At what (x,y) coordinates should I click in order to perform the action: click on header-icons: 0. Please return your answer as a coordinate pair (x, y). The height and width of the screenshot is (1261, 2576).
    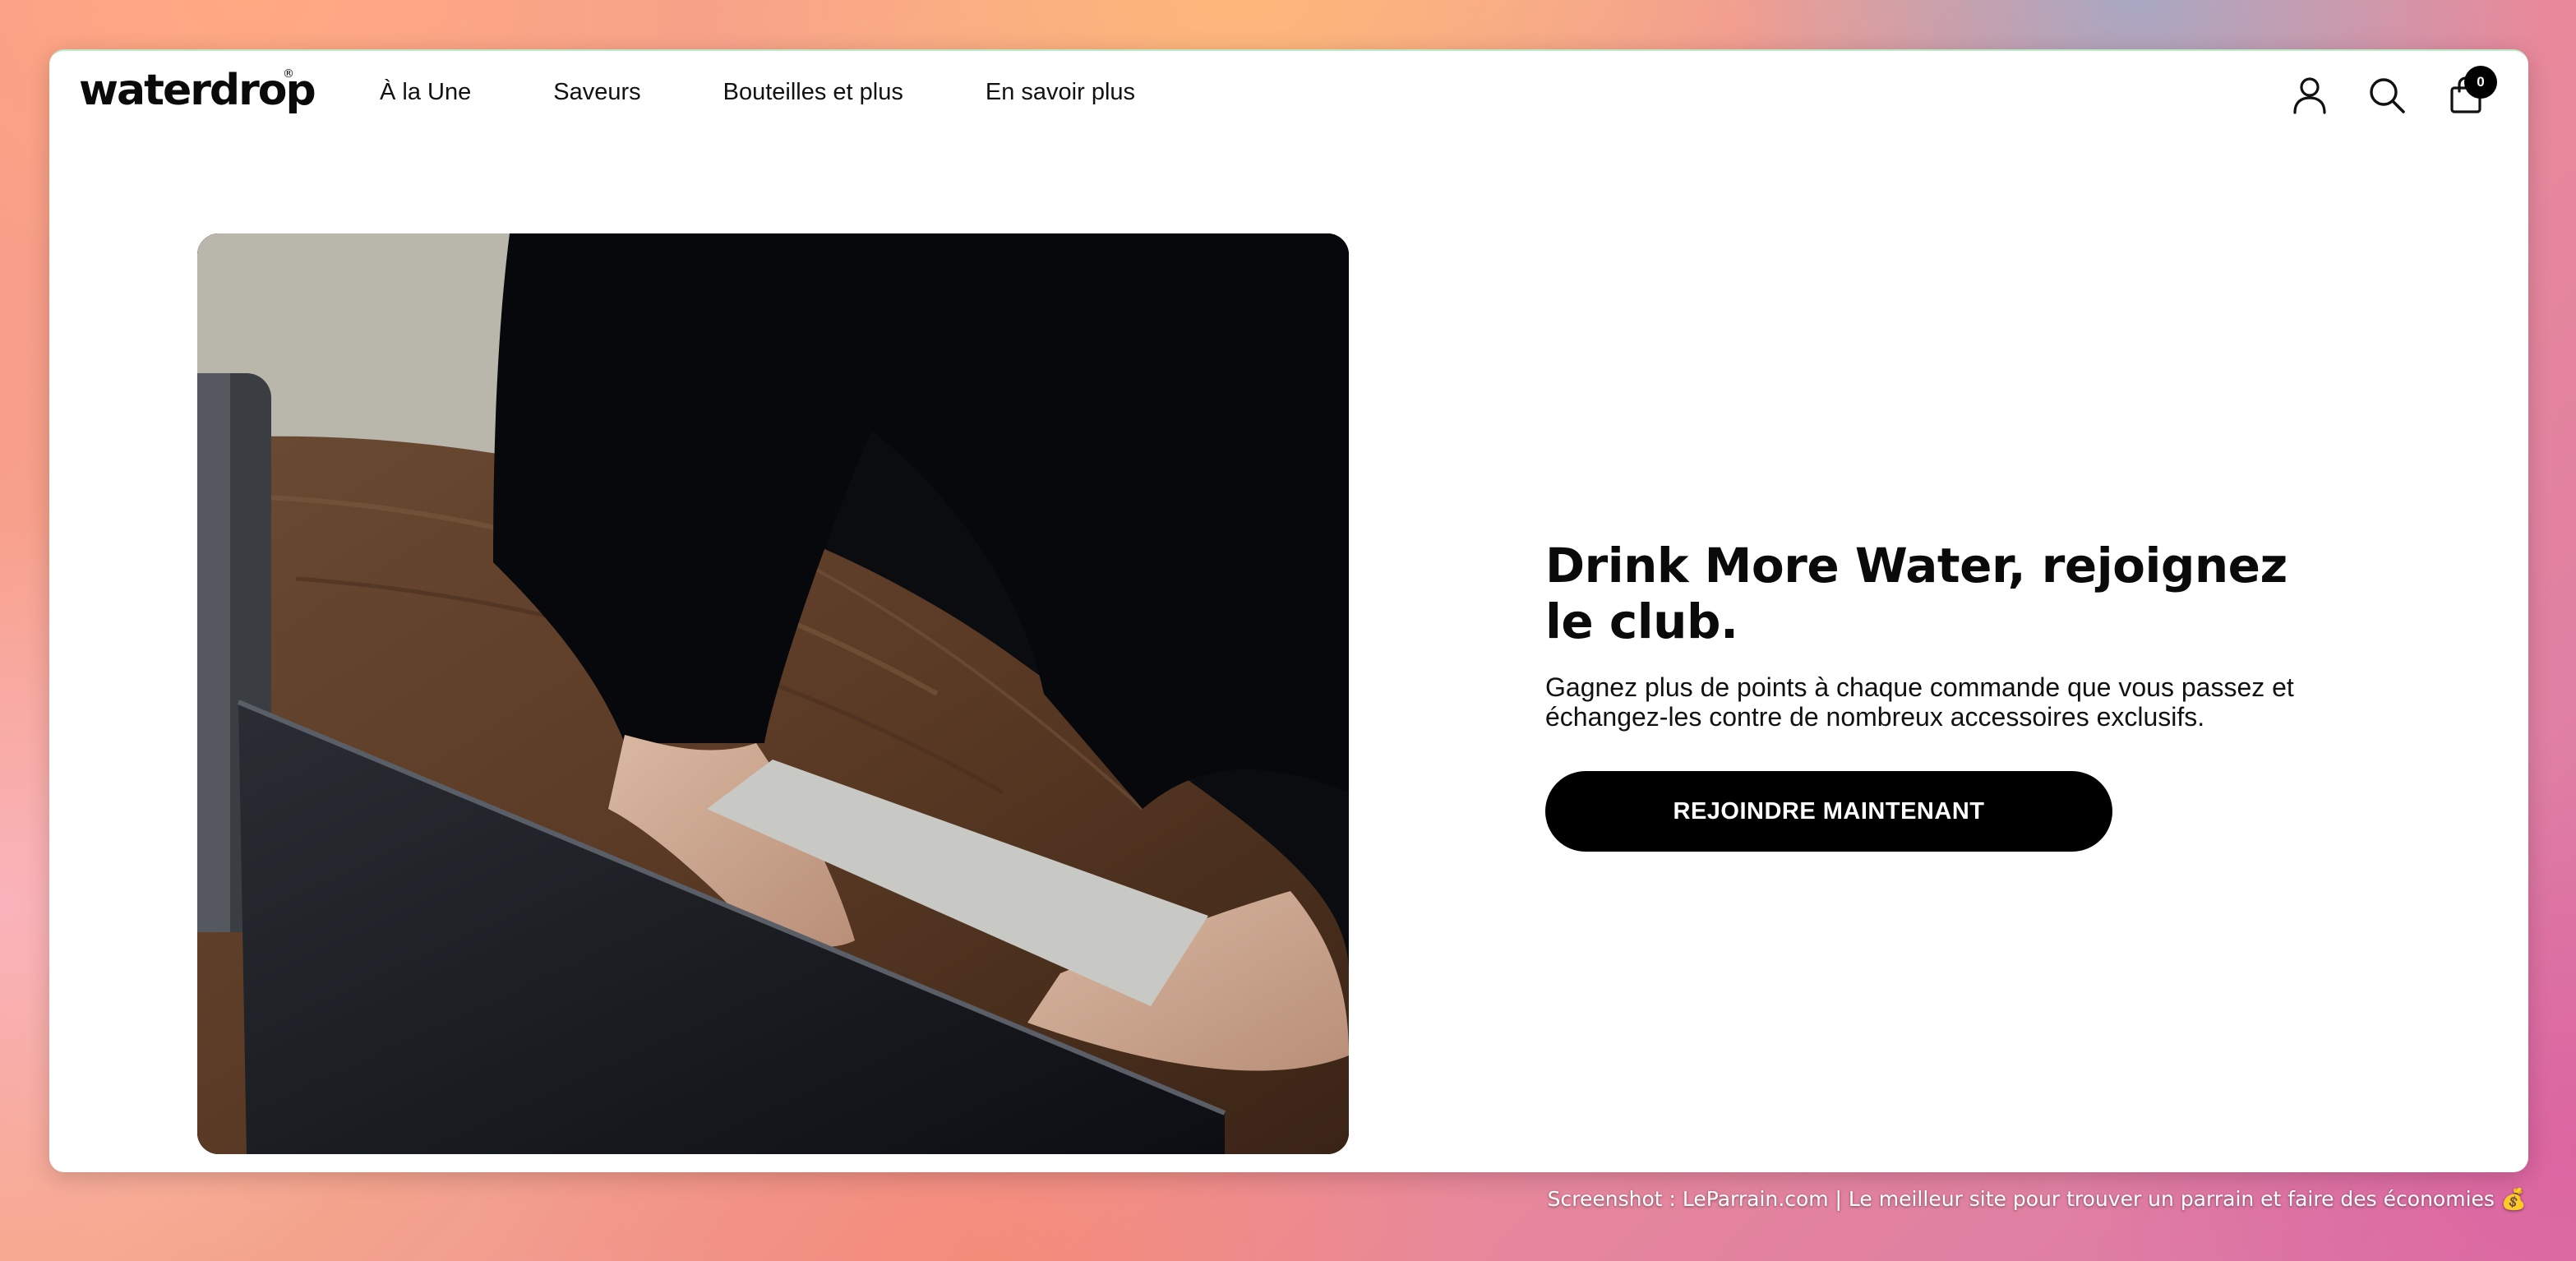
    Looking at the image, I should click on (2386, 94).